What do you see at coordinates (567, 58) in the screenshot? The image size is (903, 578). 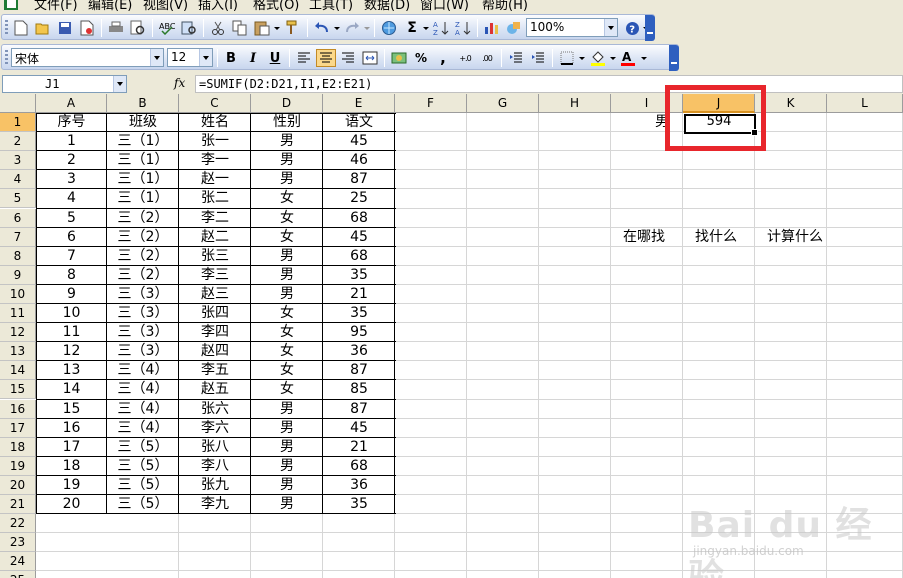 I see `borders-icon` at bounding box center [567, 58].